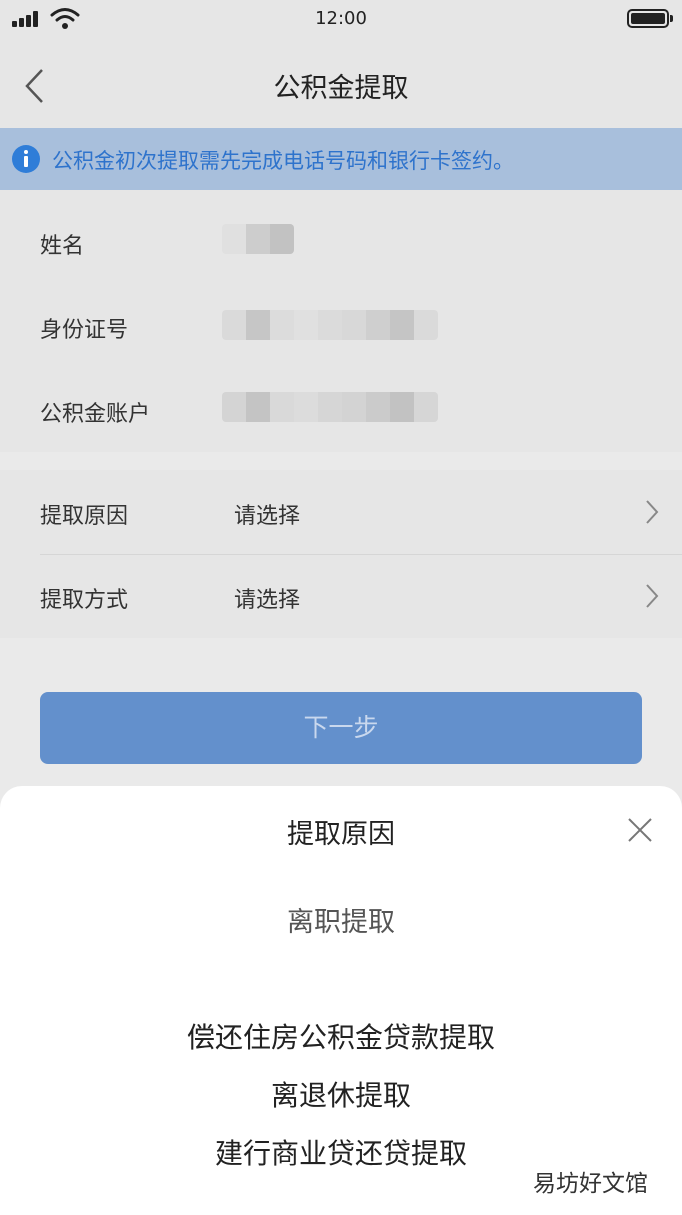 This screenshot has height=1215, width=682. Describe the element at coordinates (341, 1036) in the screenshot. I see `picker-option-loan-repayment: 偿还住房公积金贷款提取` at that location.